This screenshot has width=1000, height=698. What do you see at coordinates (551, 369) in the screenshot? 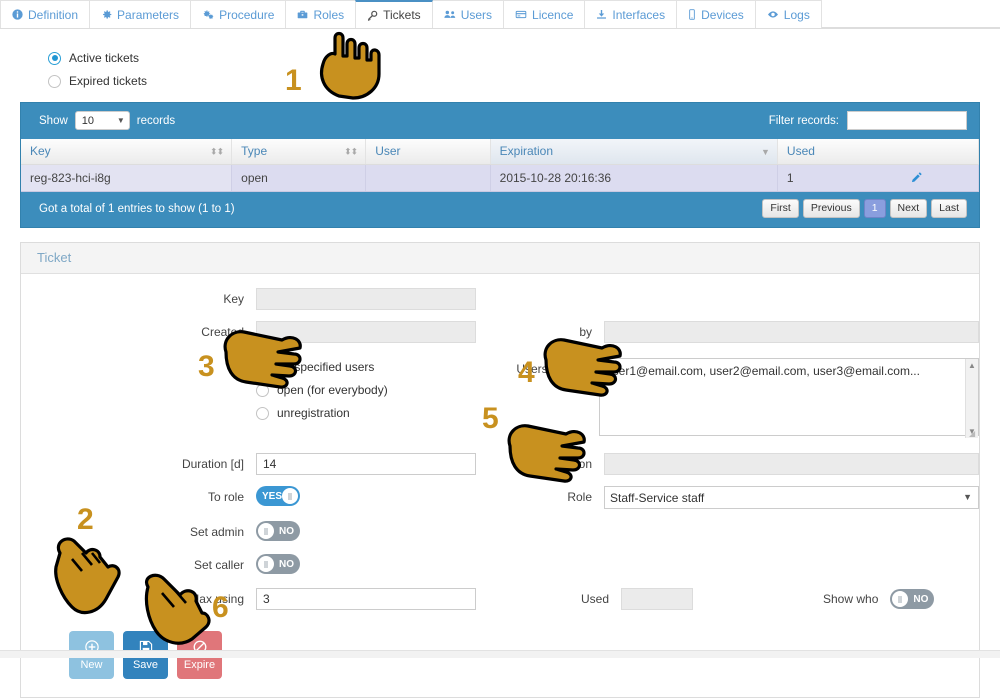
I see `users-mails-label: Users (Mails)` at bounding box center [551, 369].